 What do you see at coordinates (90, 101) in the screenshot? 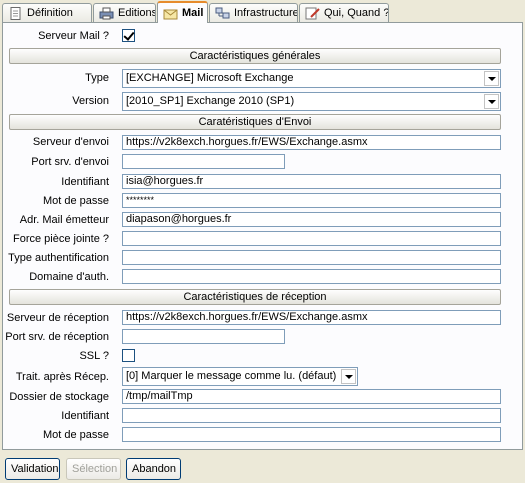
I see `version-label: Version` at bounding box center [90, 101].